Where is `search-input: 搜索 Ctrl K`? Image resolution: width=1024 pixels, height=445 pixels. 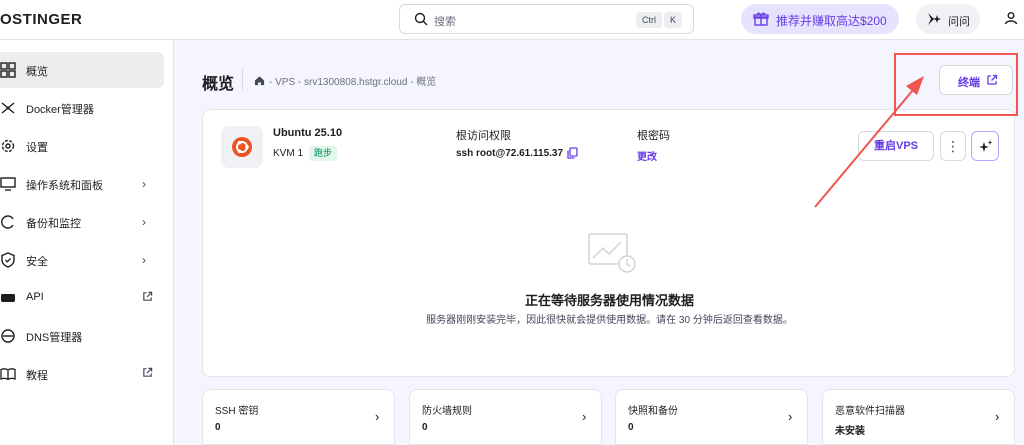
search-input: 搜索 Ctrl K is located at coordinates (546, 19).